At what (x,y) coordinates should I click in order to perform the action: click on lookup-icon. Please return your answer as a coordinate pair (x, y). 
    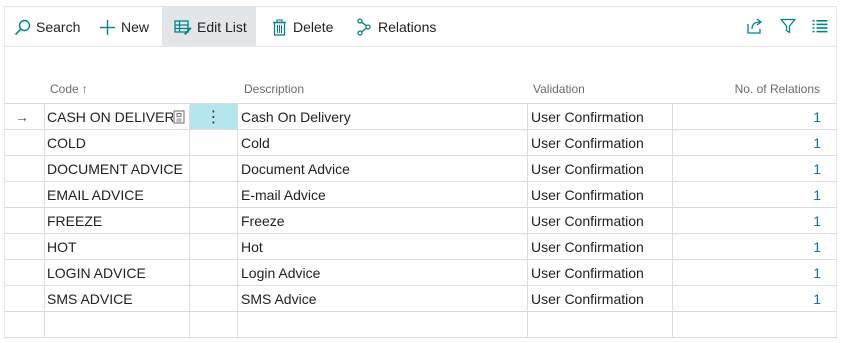
    Looking at the image, I should click on (181, 116).